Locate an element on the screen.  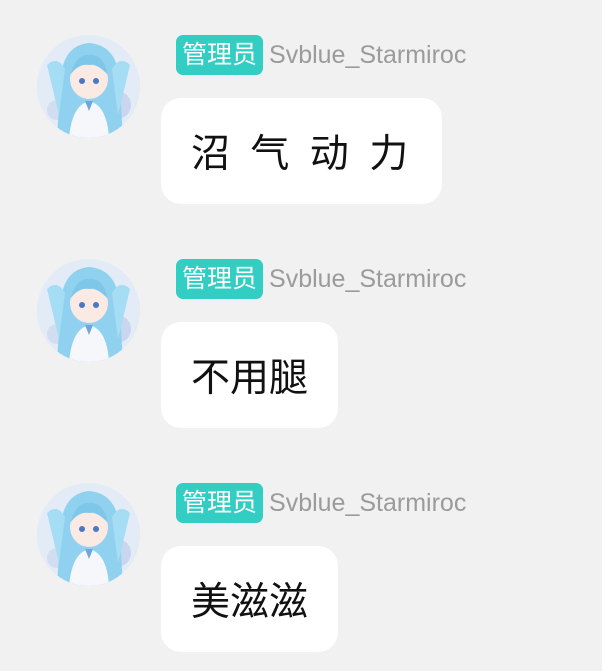
message-text: 美滋滋 is located at coordinates (250, 602).